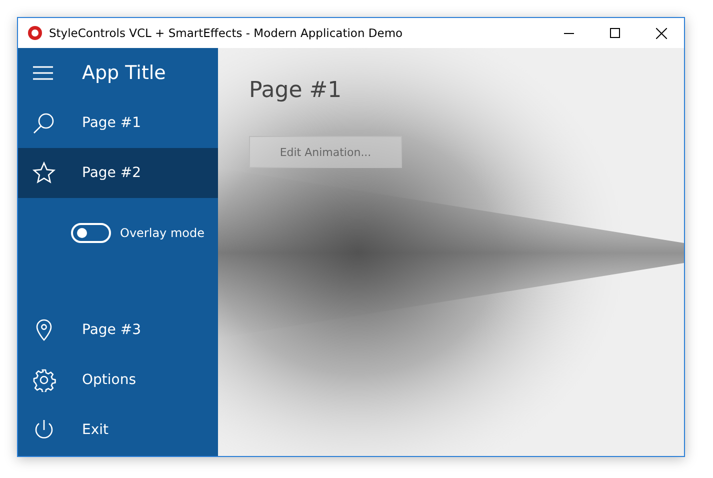 The height and width of the screenshot is (478, 713). What do you see at coordinates (296, 90) in the screenshot?
I see `page-heading: Page #1` at bounding box center [296, 90].